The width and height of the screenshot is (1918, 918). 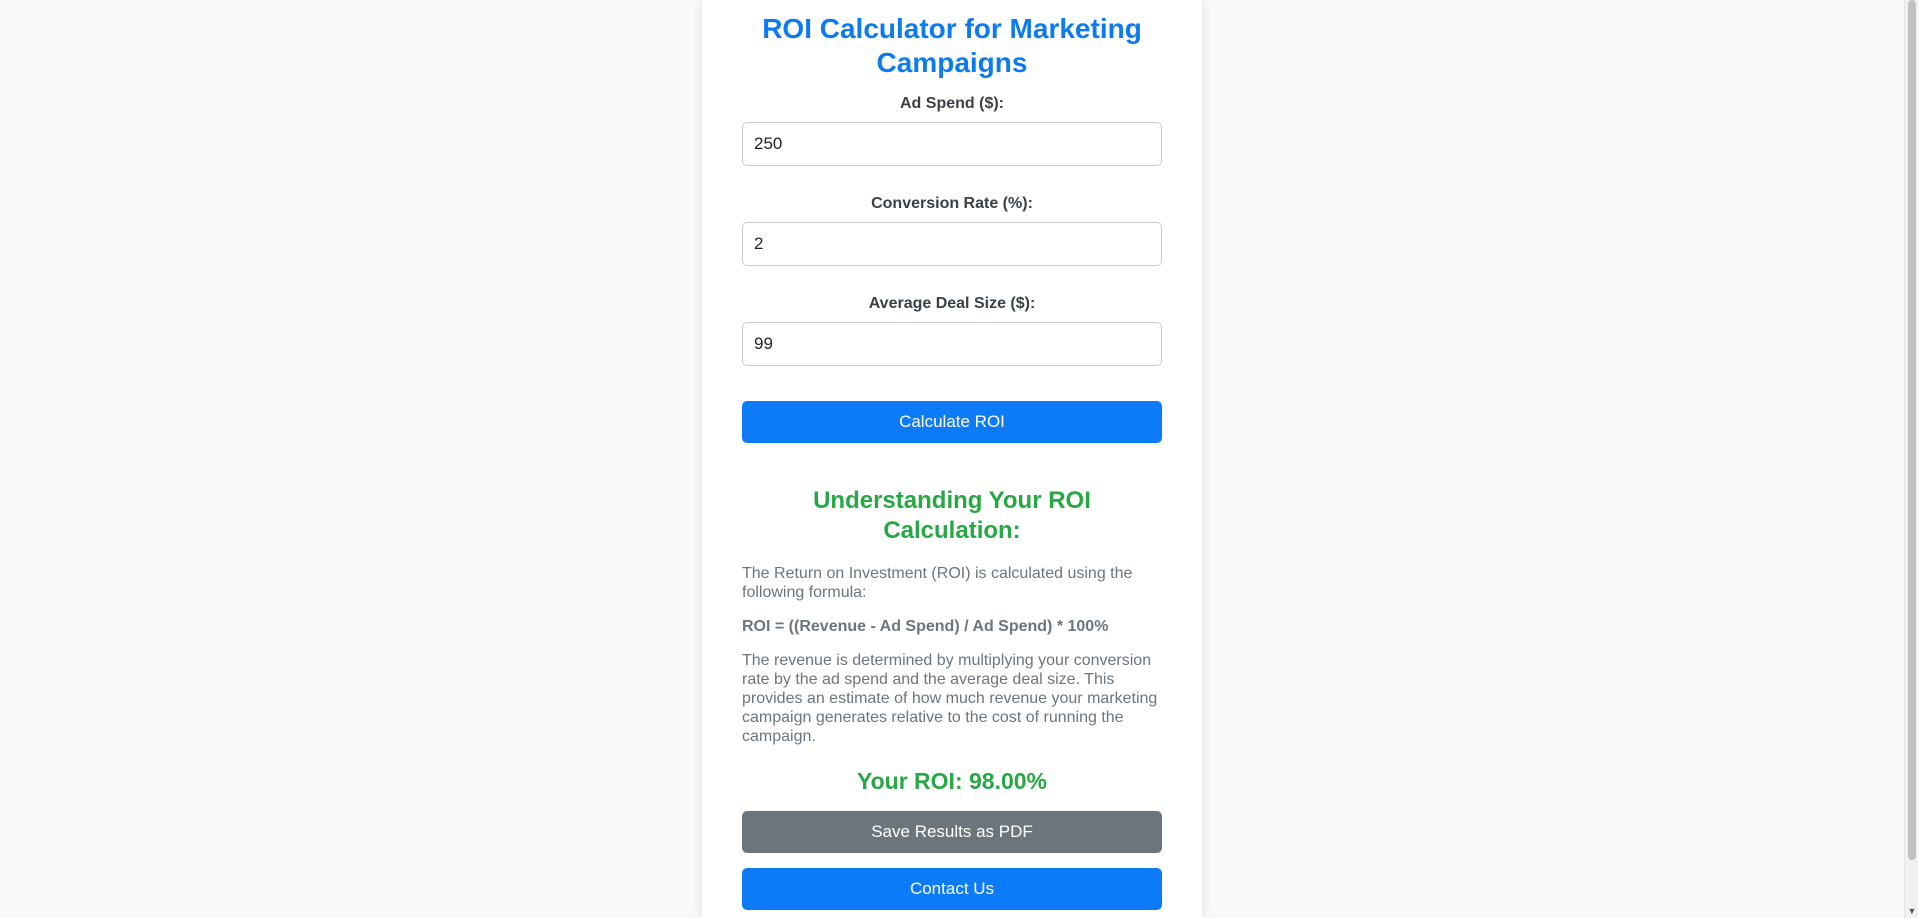 I want to click on conversion-rate-input, so click(x=952, y=244).